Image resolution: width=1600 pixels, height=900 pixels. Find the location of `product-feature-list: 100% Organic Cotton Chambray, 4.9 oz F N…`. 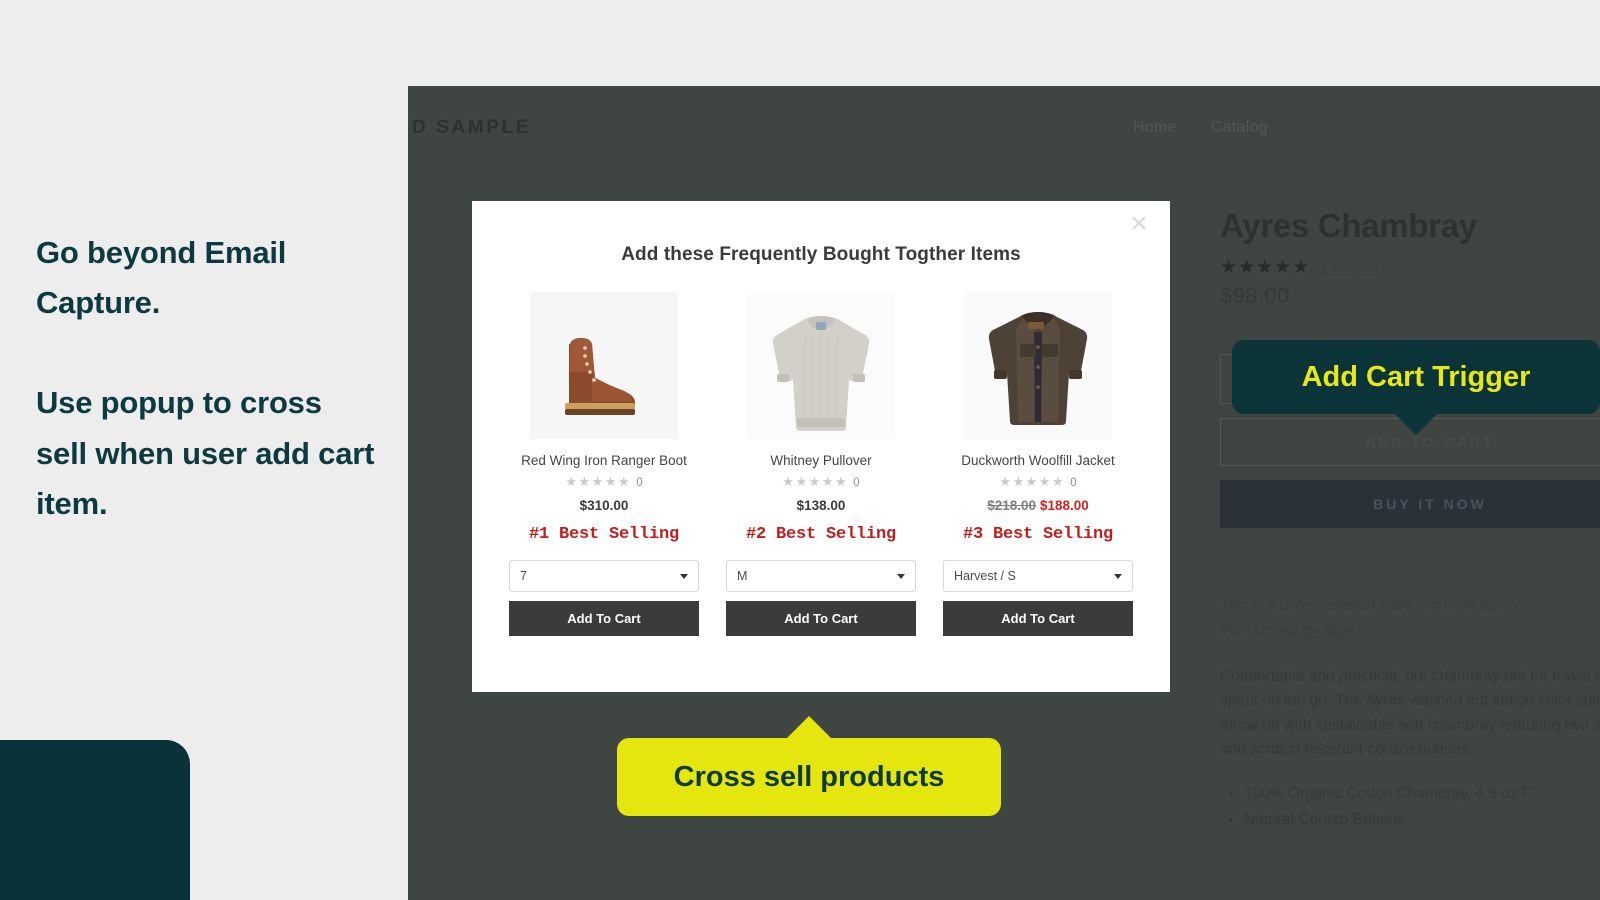

product-feature-list: 100% Organic Cotton Chambray, 4.9 oz F N… is located at coordinates (1422, 806).